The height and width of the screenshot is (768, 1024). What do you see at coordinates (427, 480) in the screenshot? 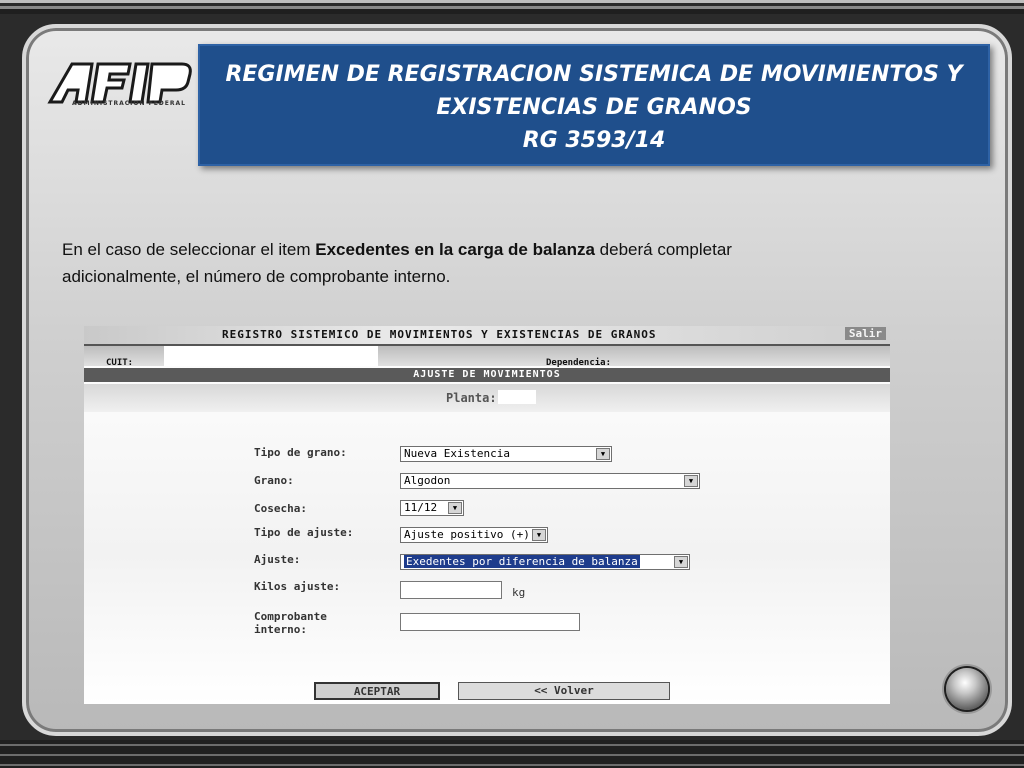
I see `grano-value: Algodon` at bounding box center [427, 480].